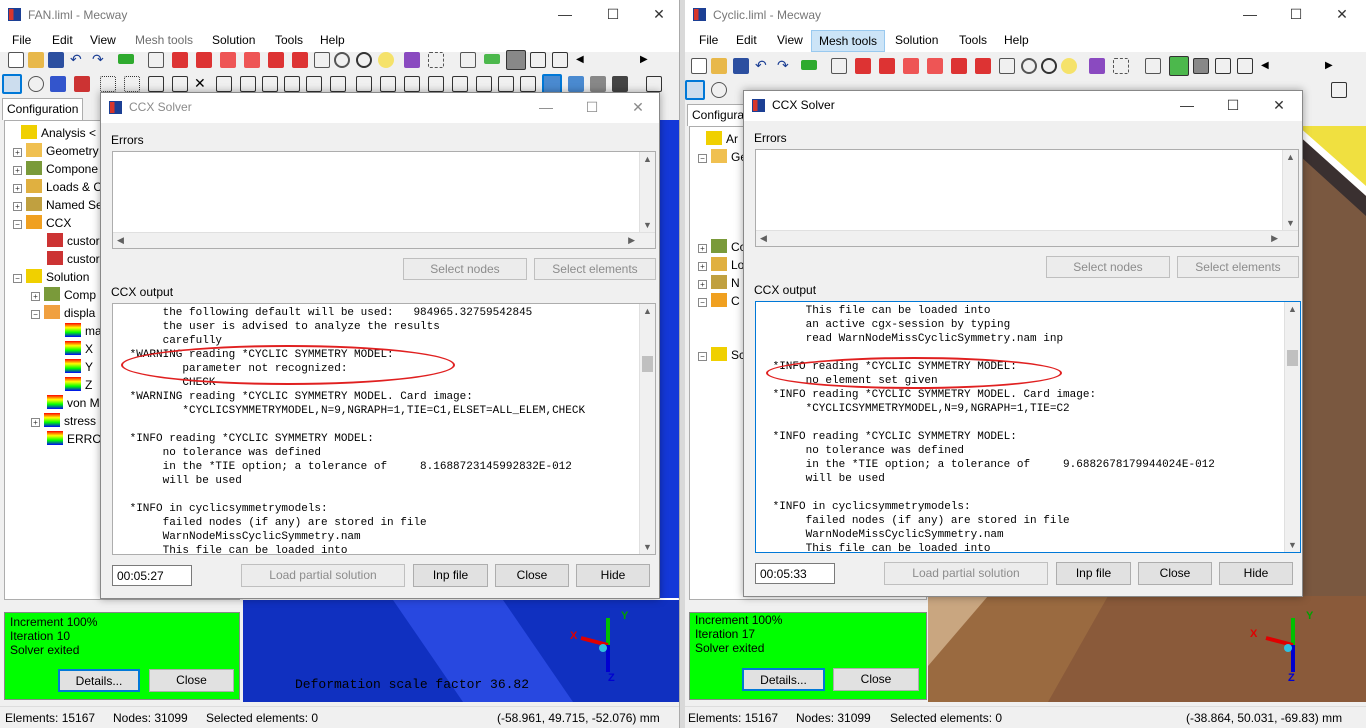  Describe the element at coordinates (647, 364) in the screenshot. I see `scroll-thumb` at that location.